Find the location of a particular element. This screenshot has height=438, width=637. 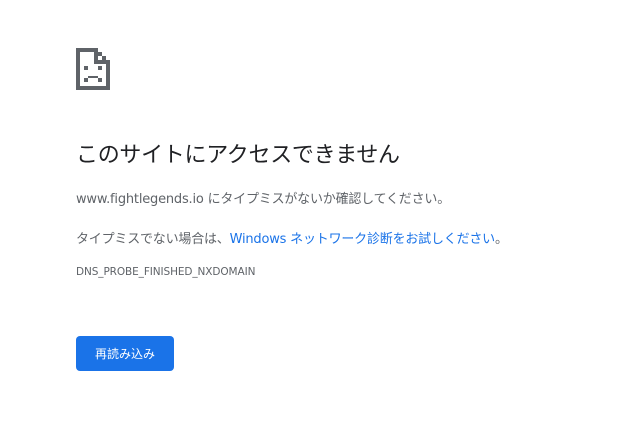

network-diagnostics-link: Windows ネットワーク診断をお試しください is located at coordinates (363, 239).